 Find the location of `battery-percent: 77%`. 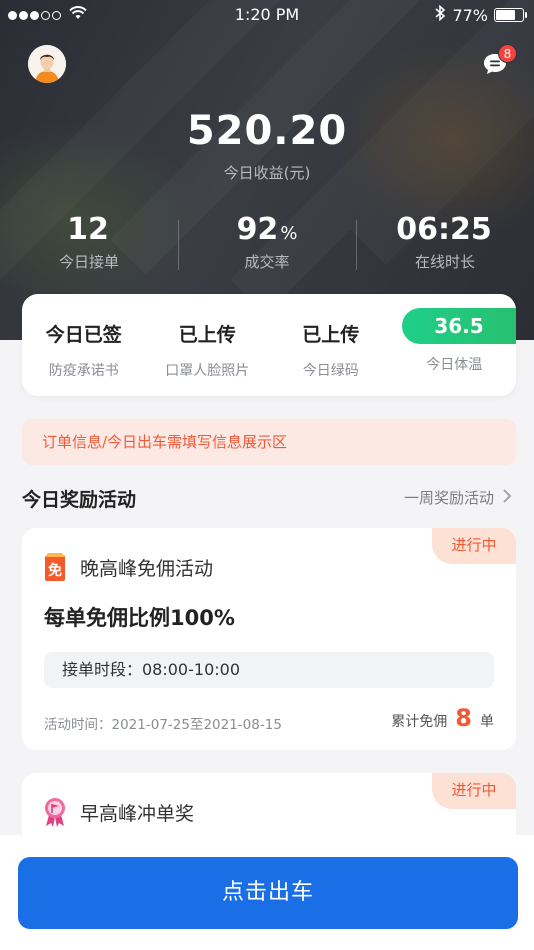

battery-percent: 77% is located at coordinates (470, 15).